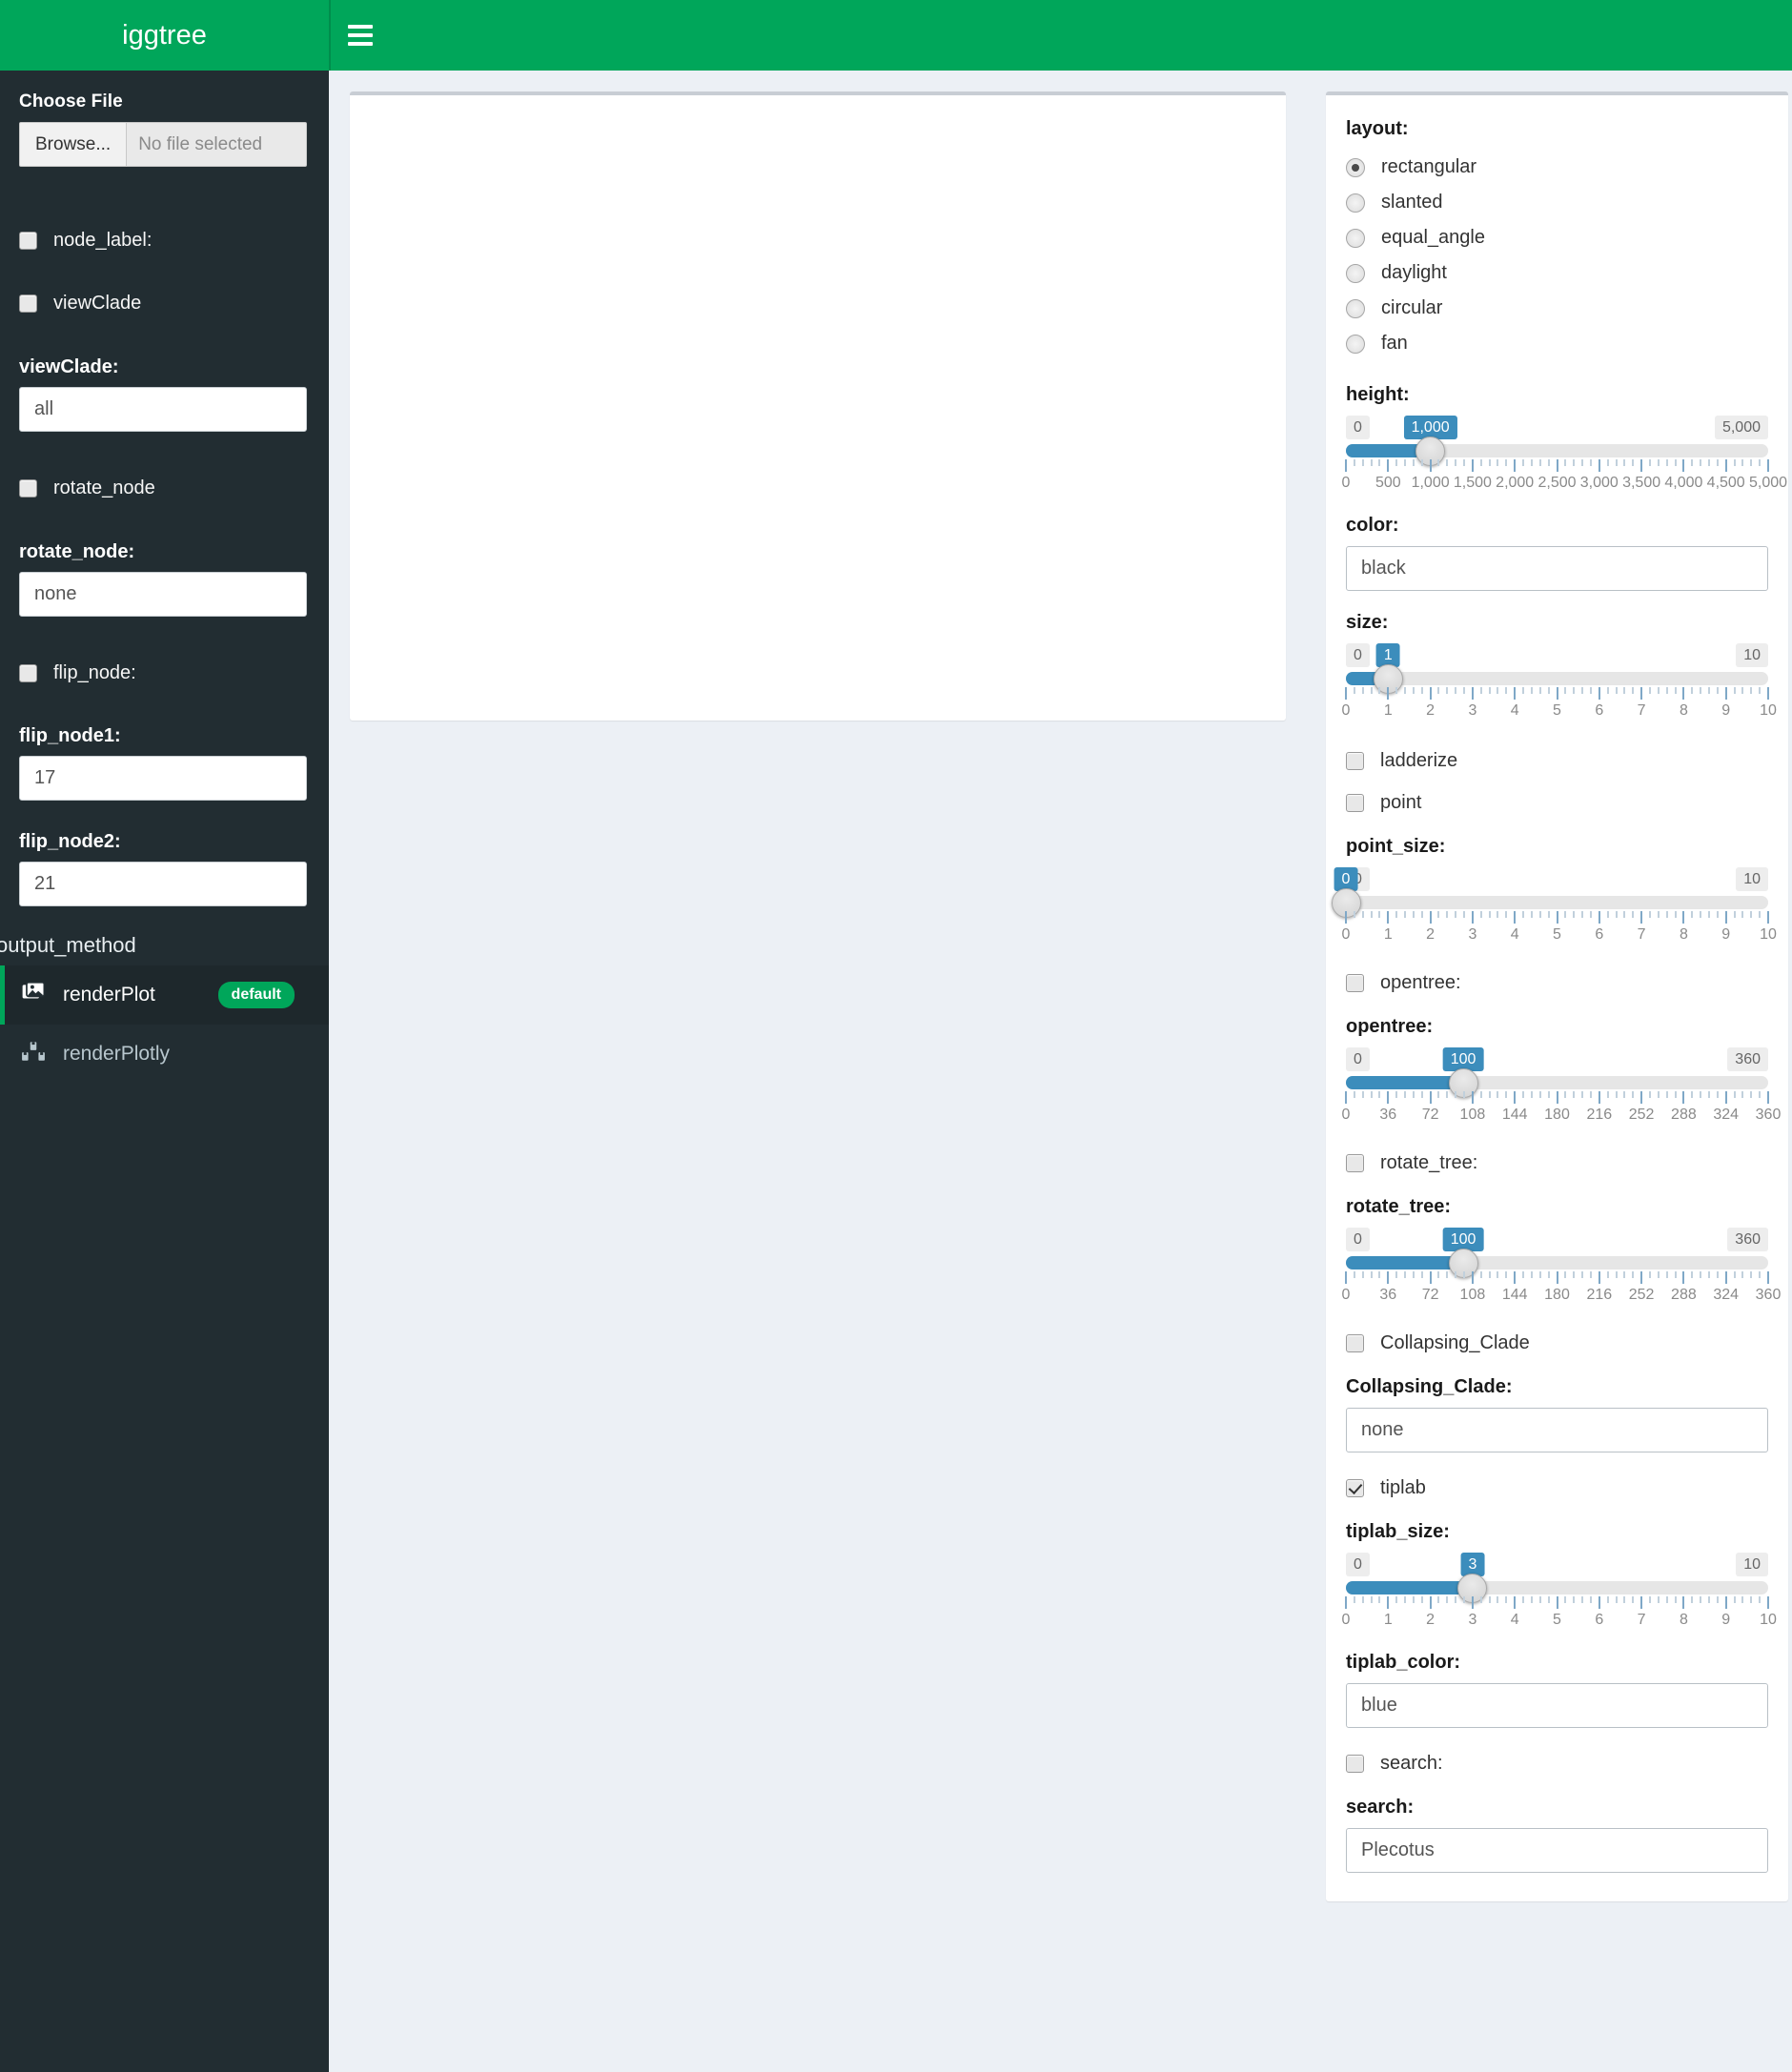 Image resolution: width=1792 pixels, height=2072 pixels. I want to click on color-input: black, so click(1557, 568).